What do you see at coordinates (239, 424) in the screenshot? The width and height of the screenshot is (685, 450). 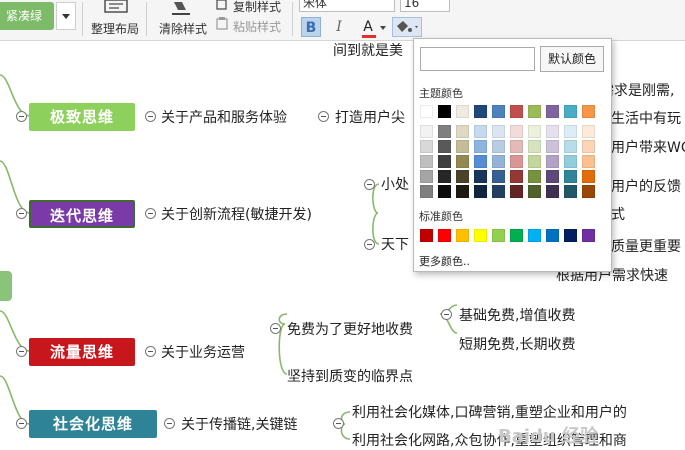 I see `node-shehui-child: 关于传播链,关键链` at bounding box center [239, 424].